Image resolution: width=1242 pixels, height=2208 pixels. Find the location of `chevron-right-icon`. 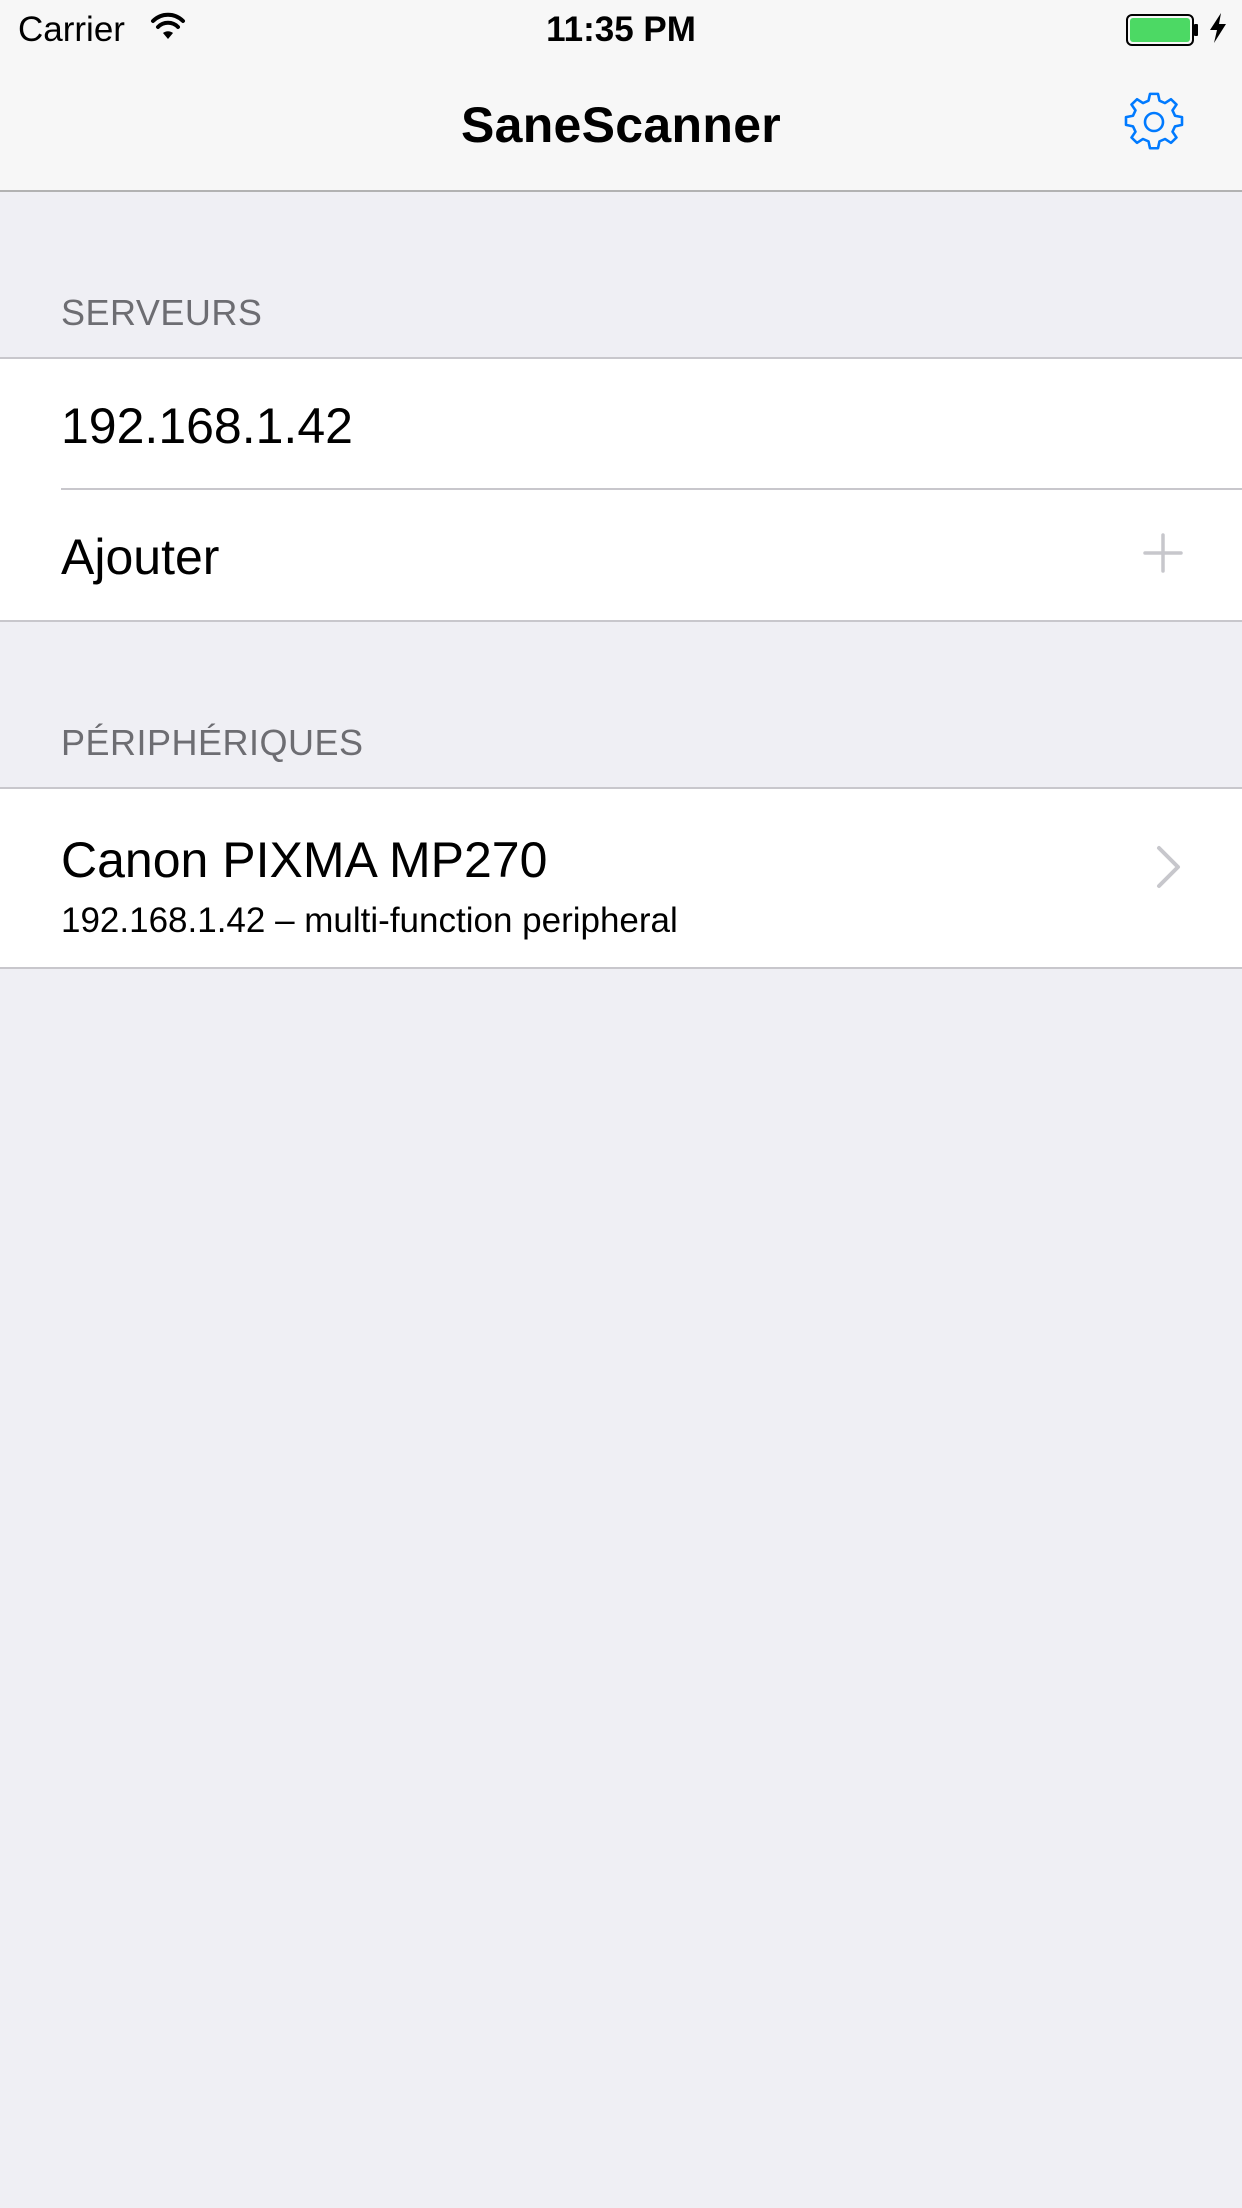

chevron-right-icon is located at coordinates (1169, 869).